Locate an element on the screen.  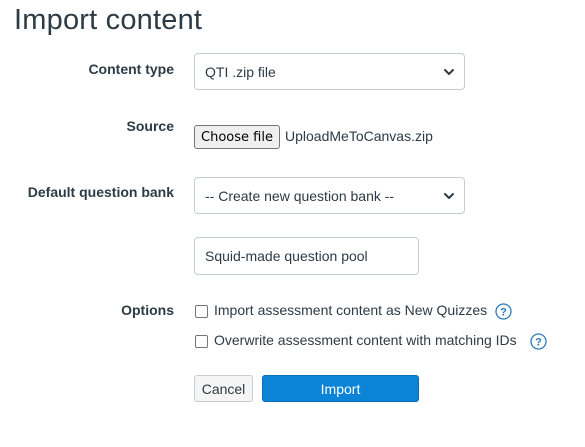
new-question-bank-name-value: Squid-made question pool is located at coordinates (286, 256).